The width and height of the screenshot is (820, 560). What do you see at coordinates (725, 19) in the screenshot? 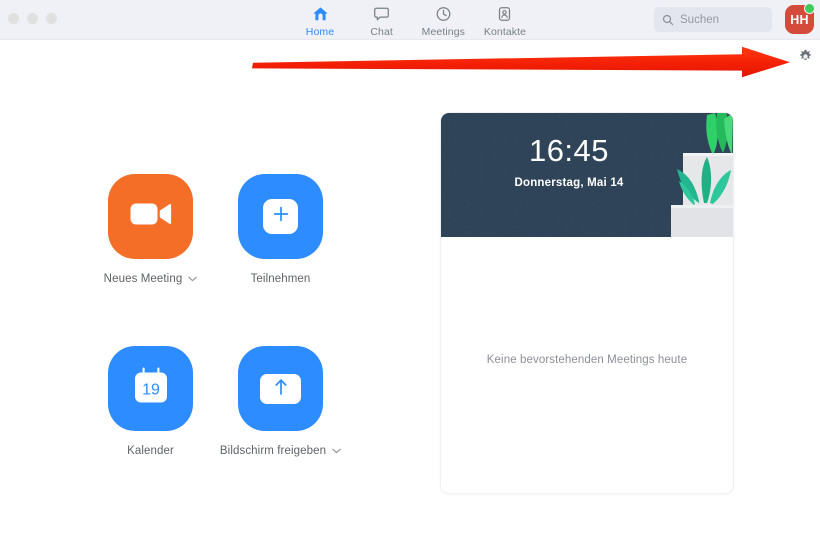
I see `search-input` at bounding box center [725, 19].